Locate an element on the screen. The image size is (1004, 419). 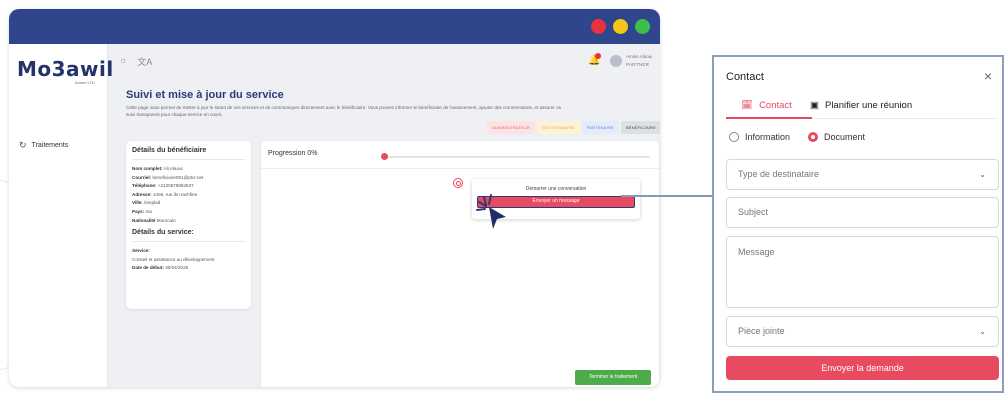
pointer-cursor-icon is located at coordinates (491, 211).